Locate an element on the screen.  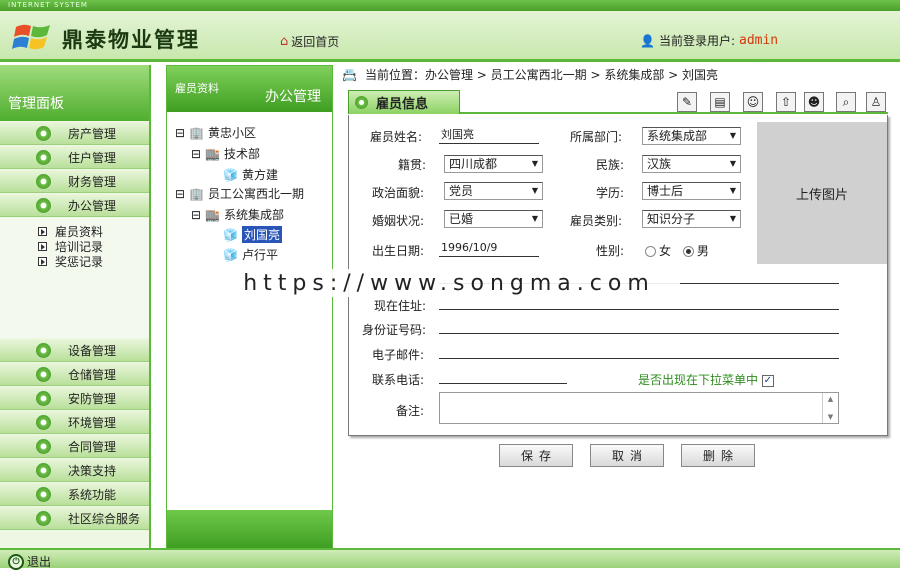
tree-node: ⊟ 🏬 系统集成部 is located at coordinates (237, 214).